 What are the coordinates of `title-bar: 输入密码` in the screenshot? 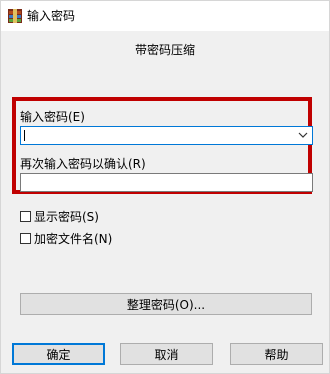 It's located at (165, 16).